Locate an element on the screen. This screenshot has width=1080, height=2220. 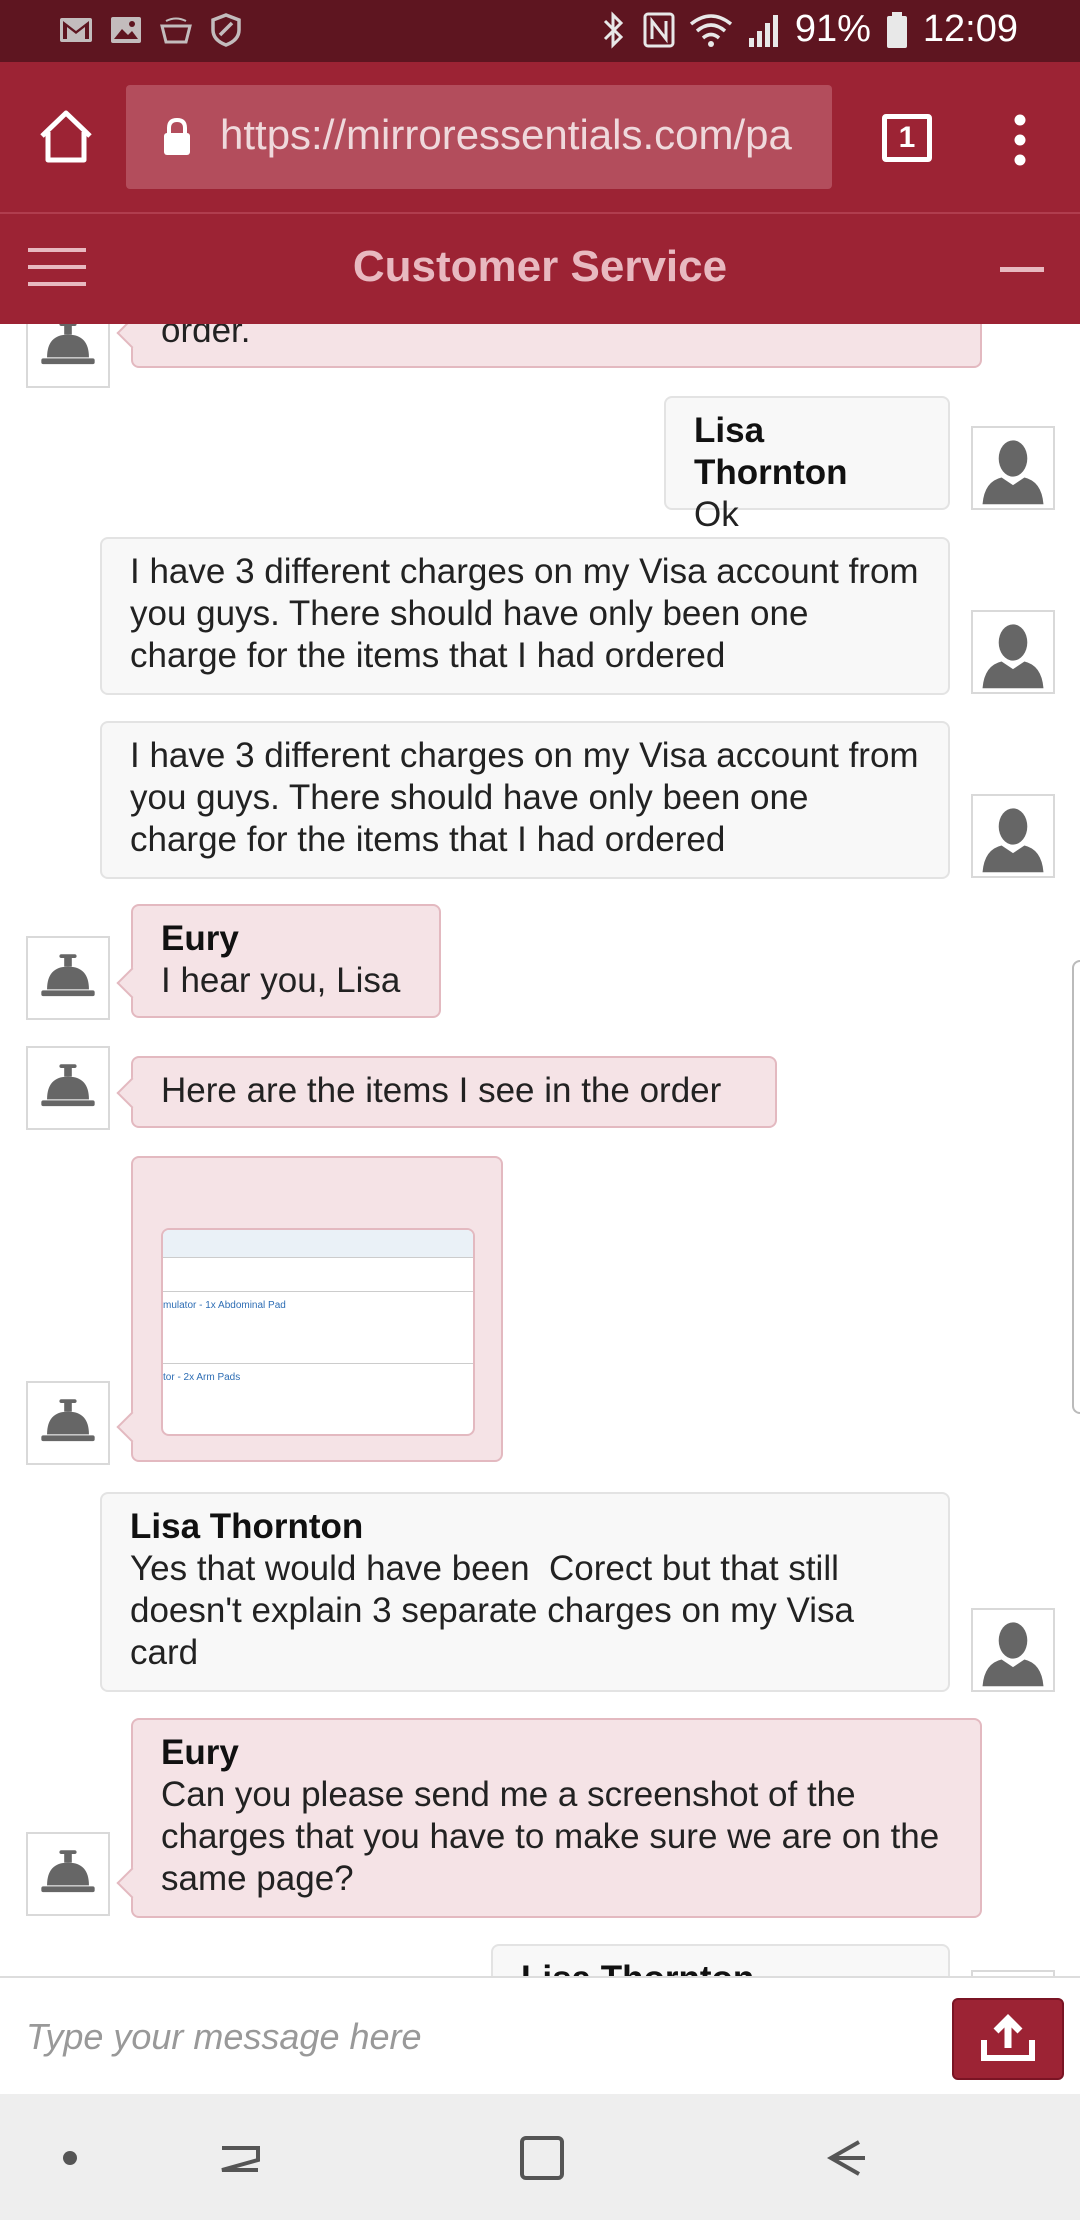
signal-icon is located at coordinates (763, 30).